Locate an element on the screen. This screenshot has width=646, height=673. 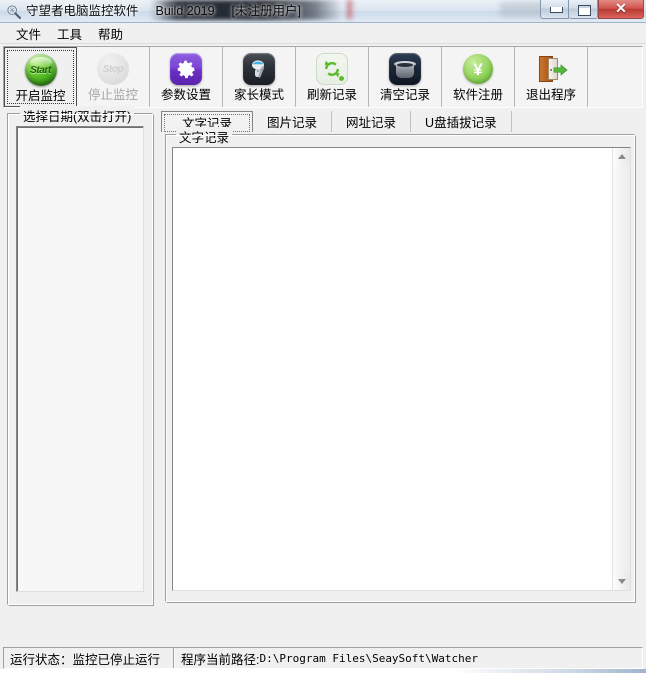
window-title-build: Build 2019 is located at coordinates (185, 11).